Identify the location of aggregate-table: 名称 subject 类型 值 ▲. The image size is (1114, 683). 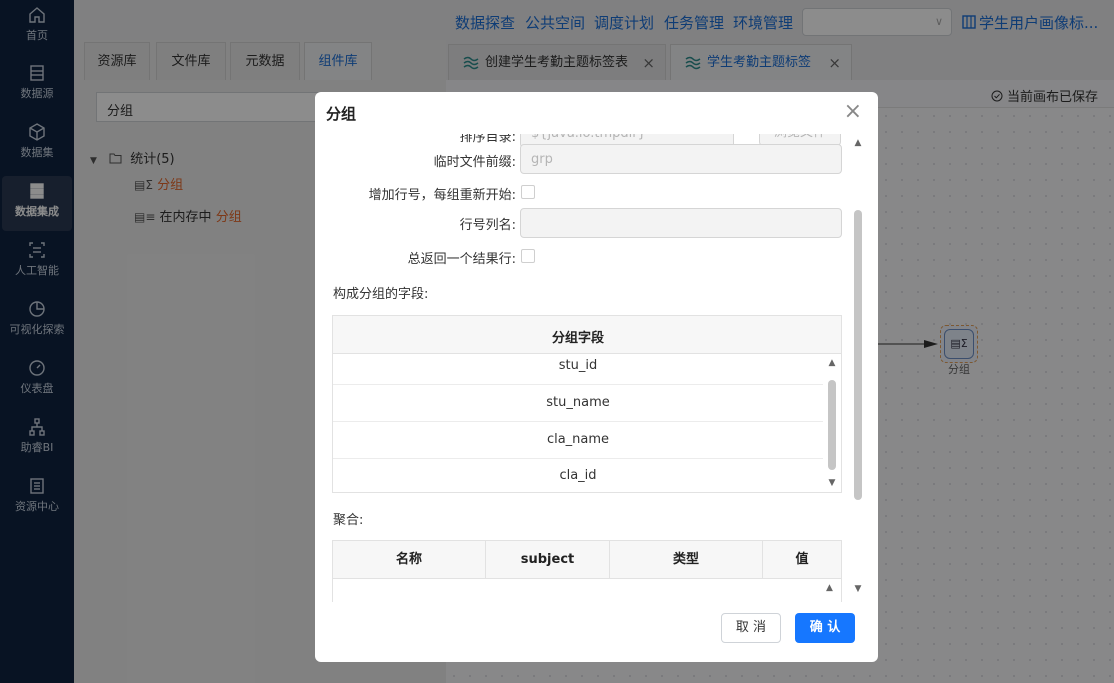
(587, 571).